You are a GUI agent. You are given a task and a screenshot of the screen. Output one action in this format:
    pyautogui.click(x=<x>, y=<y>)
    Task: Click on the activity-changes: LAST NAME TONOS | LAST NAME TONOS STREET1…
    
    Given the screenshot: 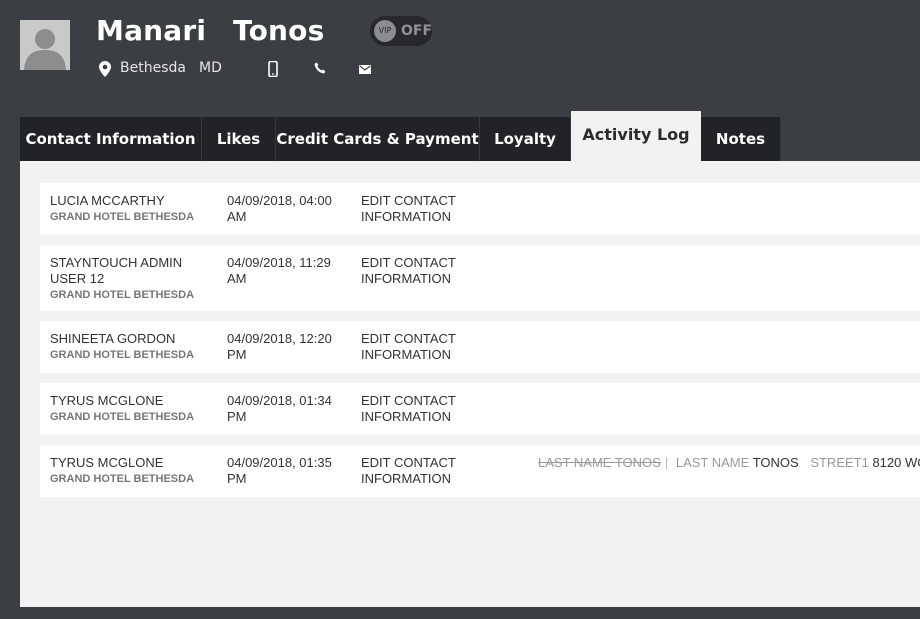 What is the action you would take?
    pyautogui.click(x=729, y=463)
    